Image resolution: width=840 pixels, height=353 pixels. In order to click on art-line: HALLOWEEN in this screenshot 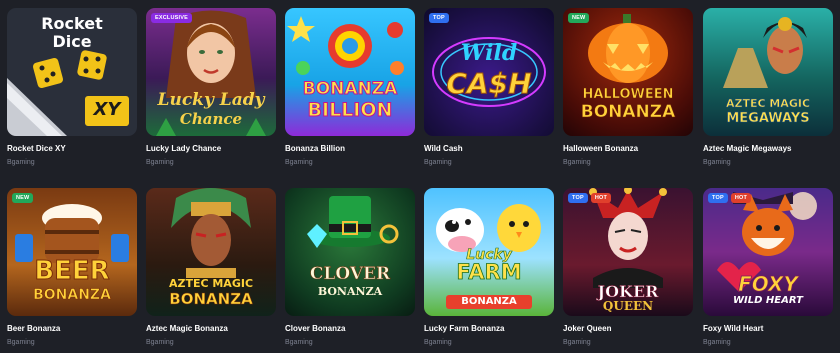, I will do `click(628, 94)`.